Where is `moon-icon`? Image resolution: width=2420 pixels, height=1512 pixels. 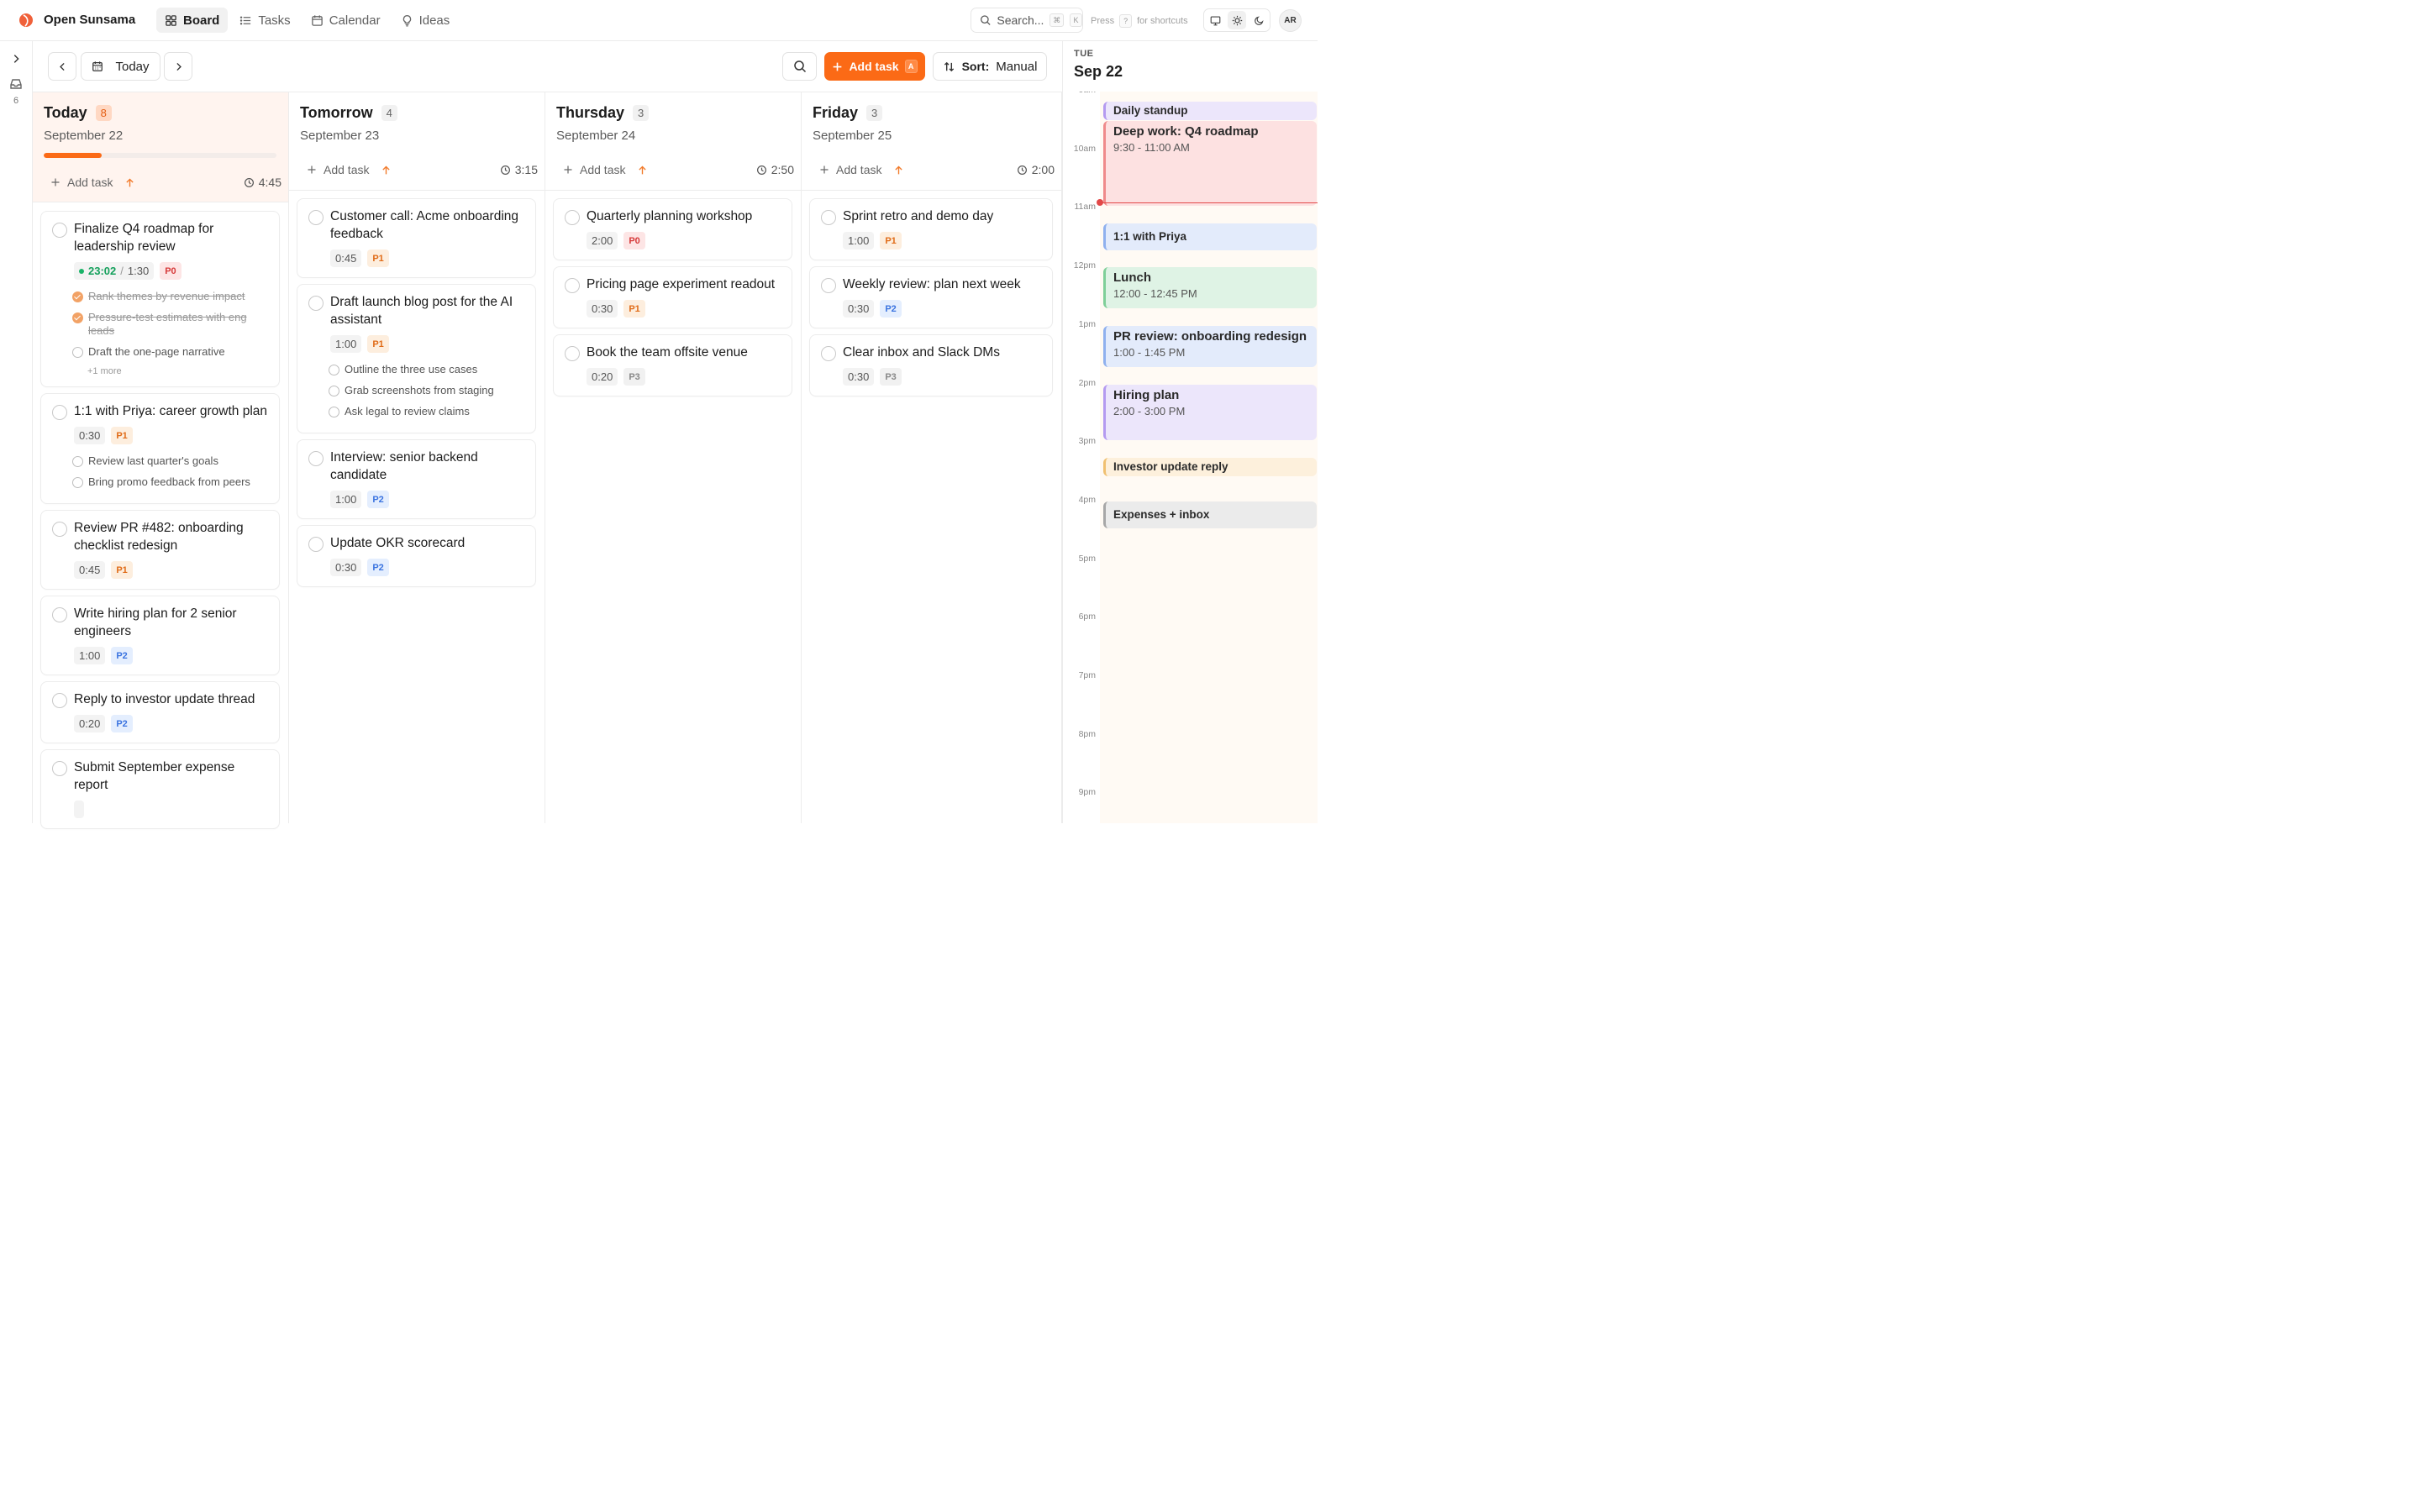
moon-icon is located at coordinates (1258, 20).